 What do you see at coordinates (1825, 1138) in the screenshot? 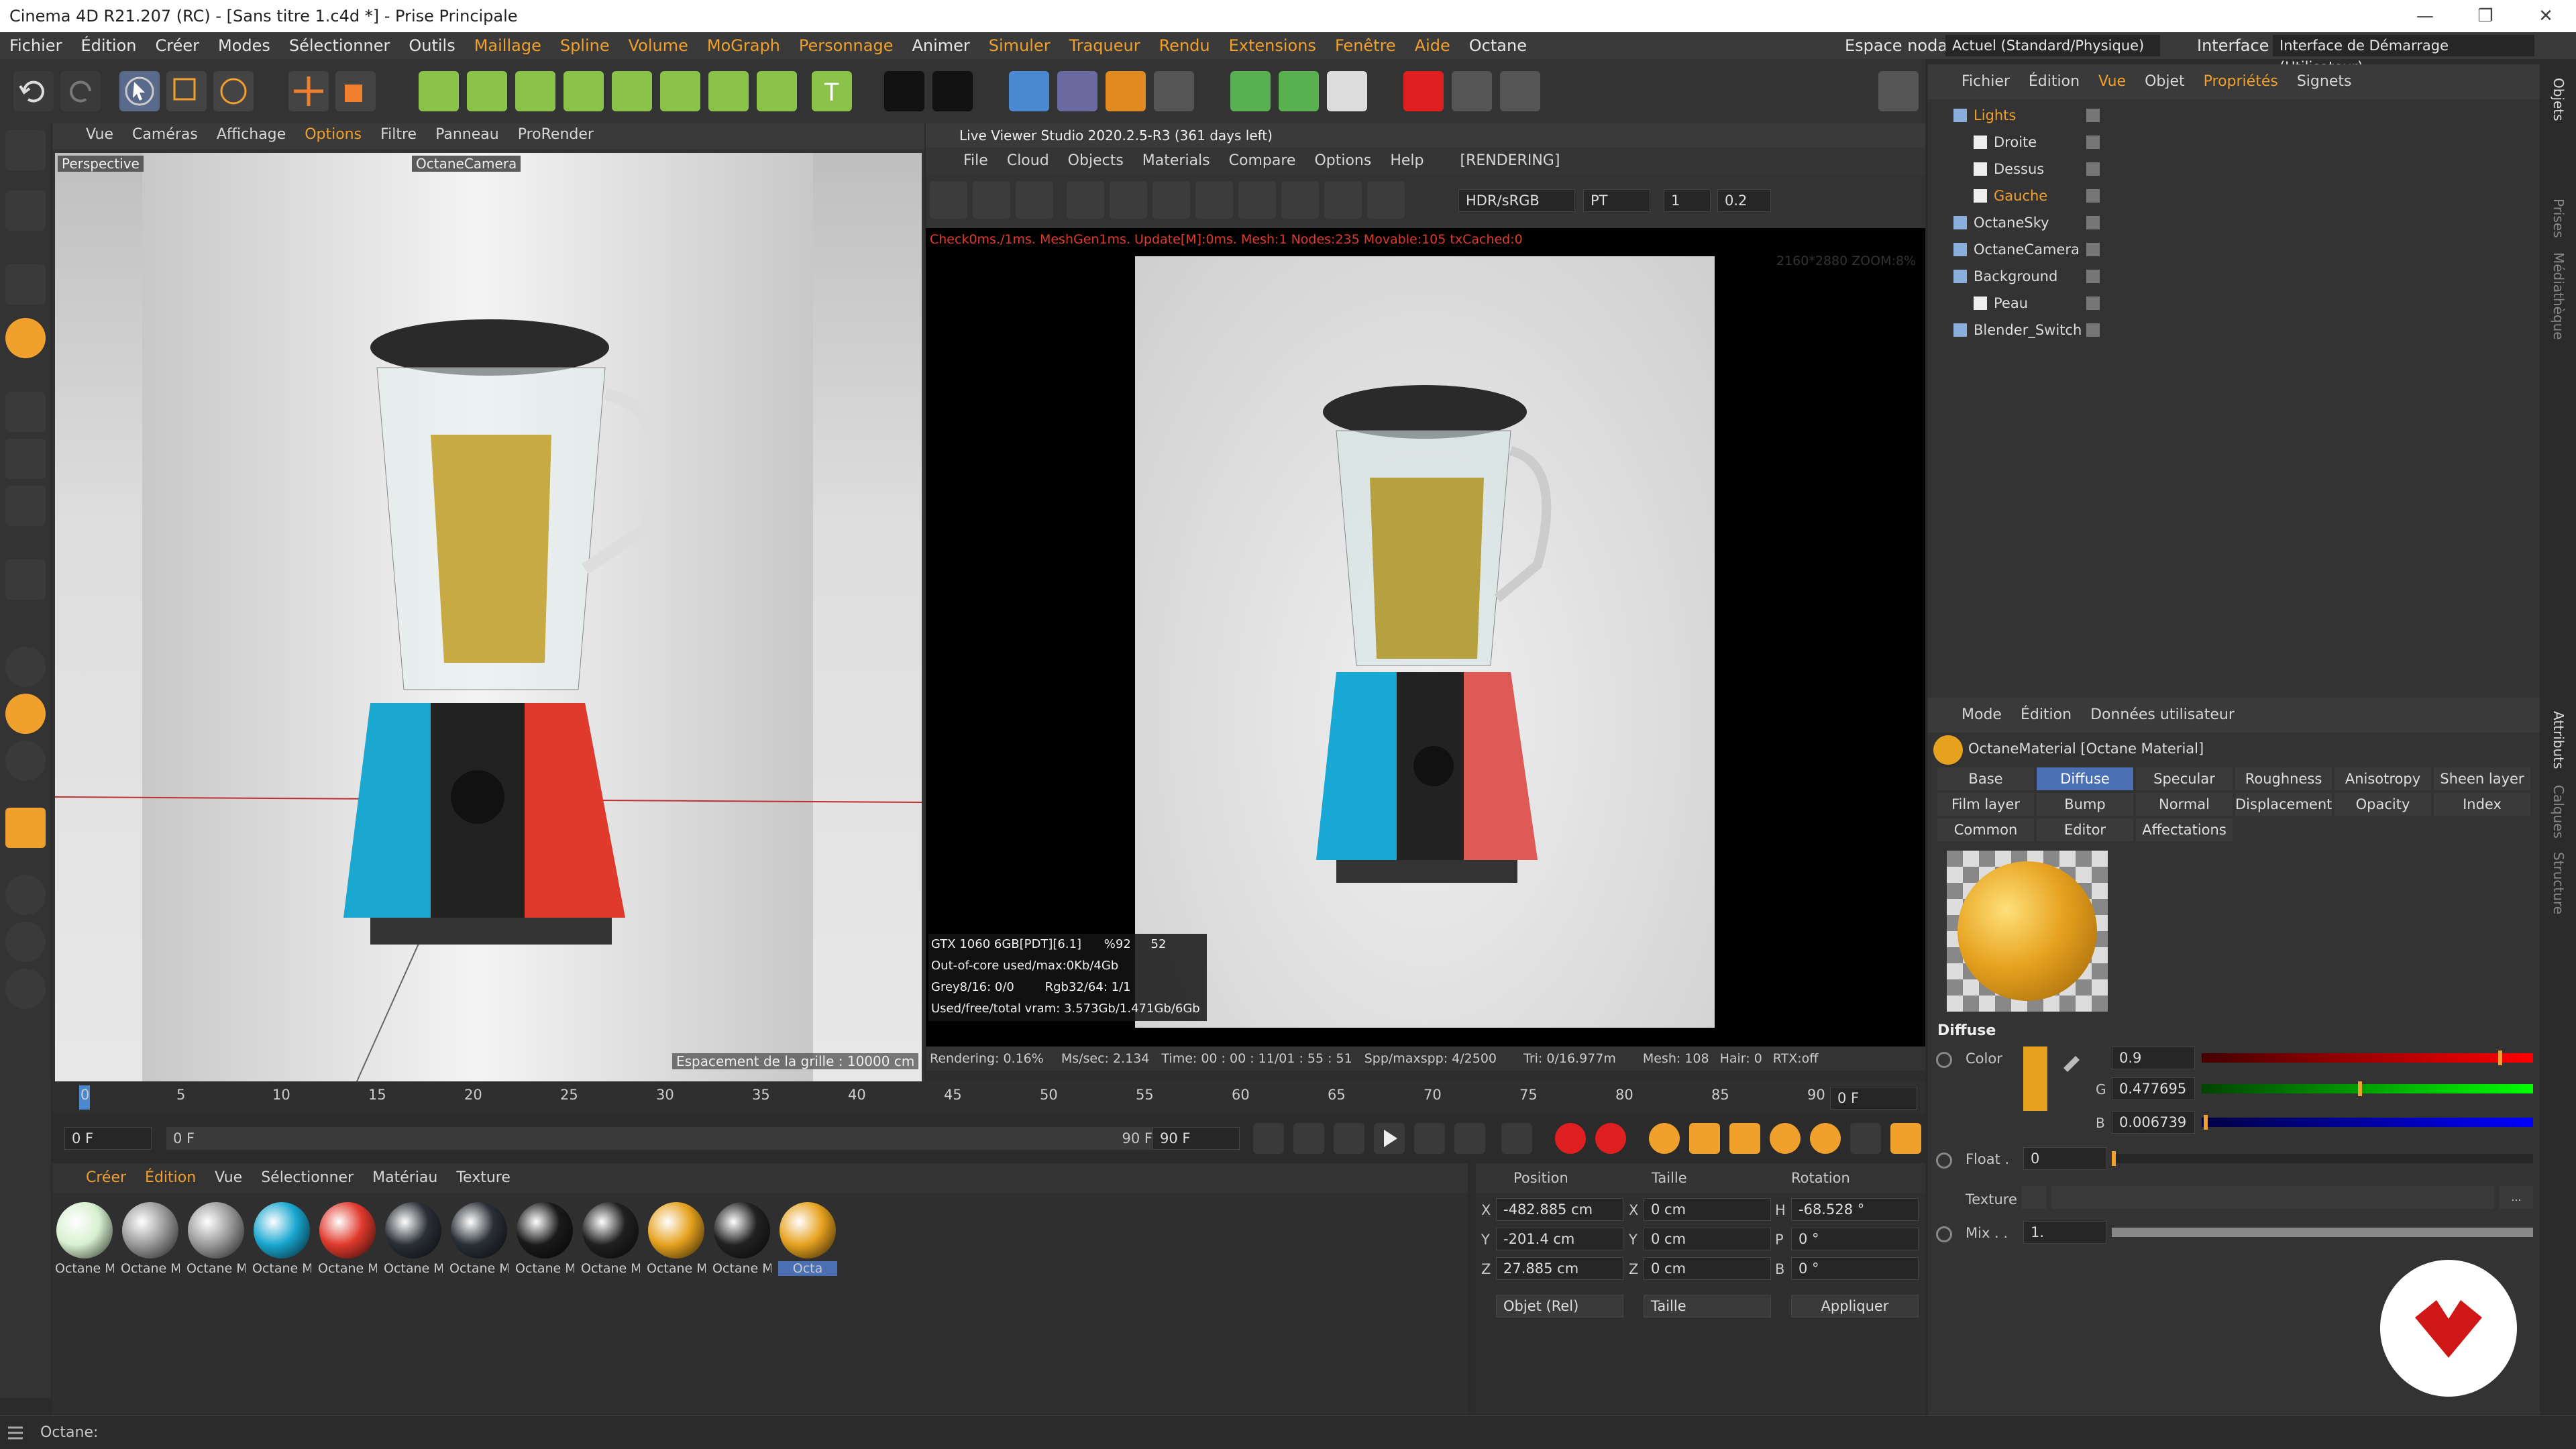
I see `key-param-icon` at bounding box center [1825, 1138].